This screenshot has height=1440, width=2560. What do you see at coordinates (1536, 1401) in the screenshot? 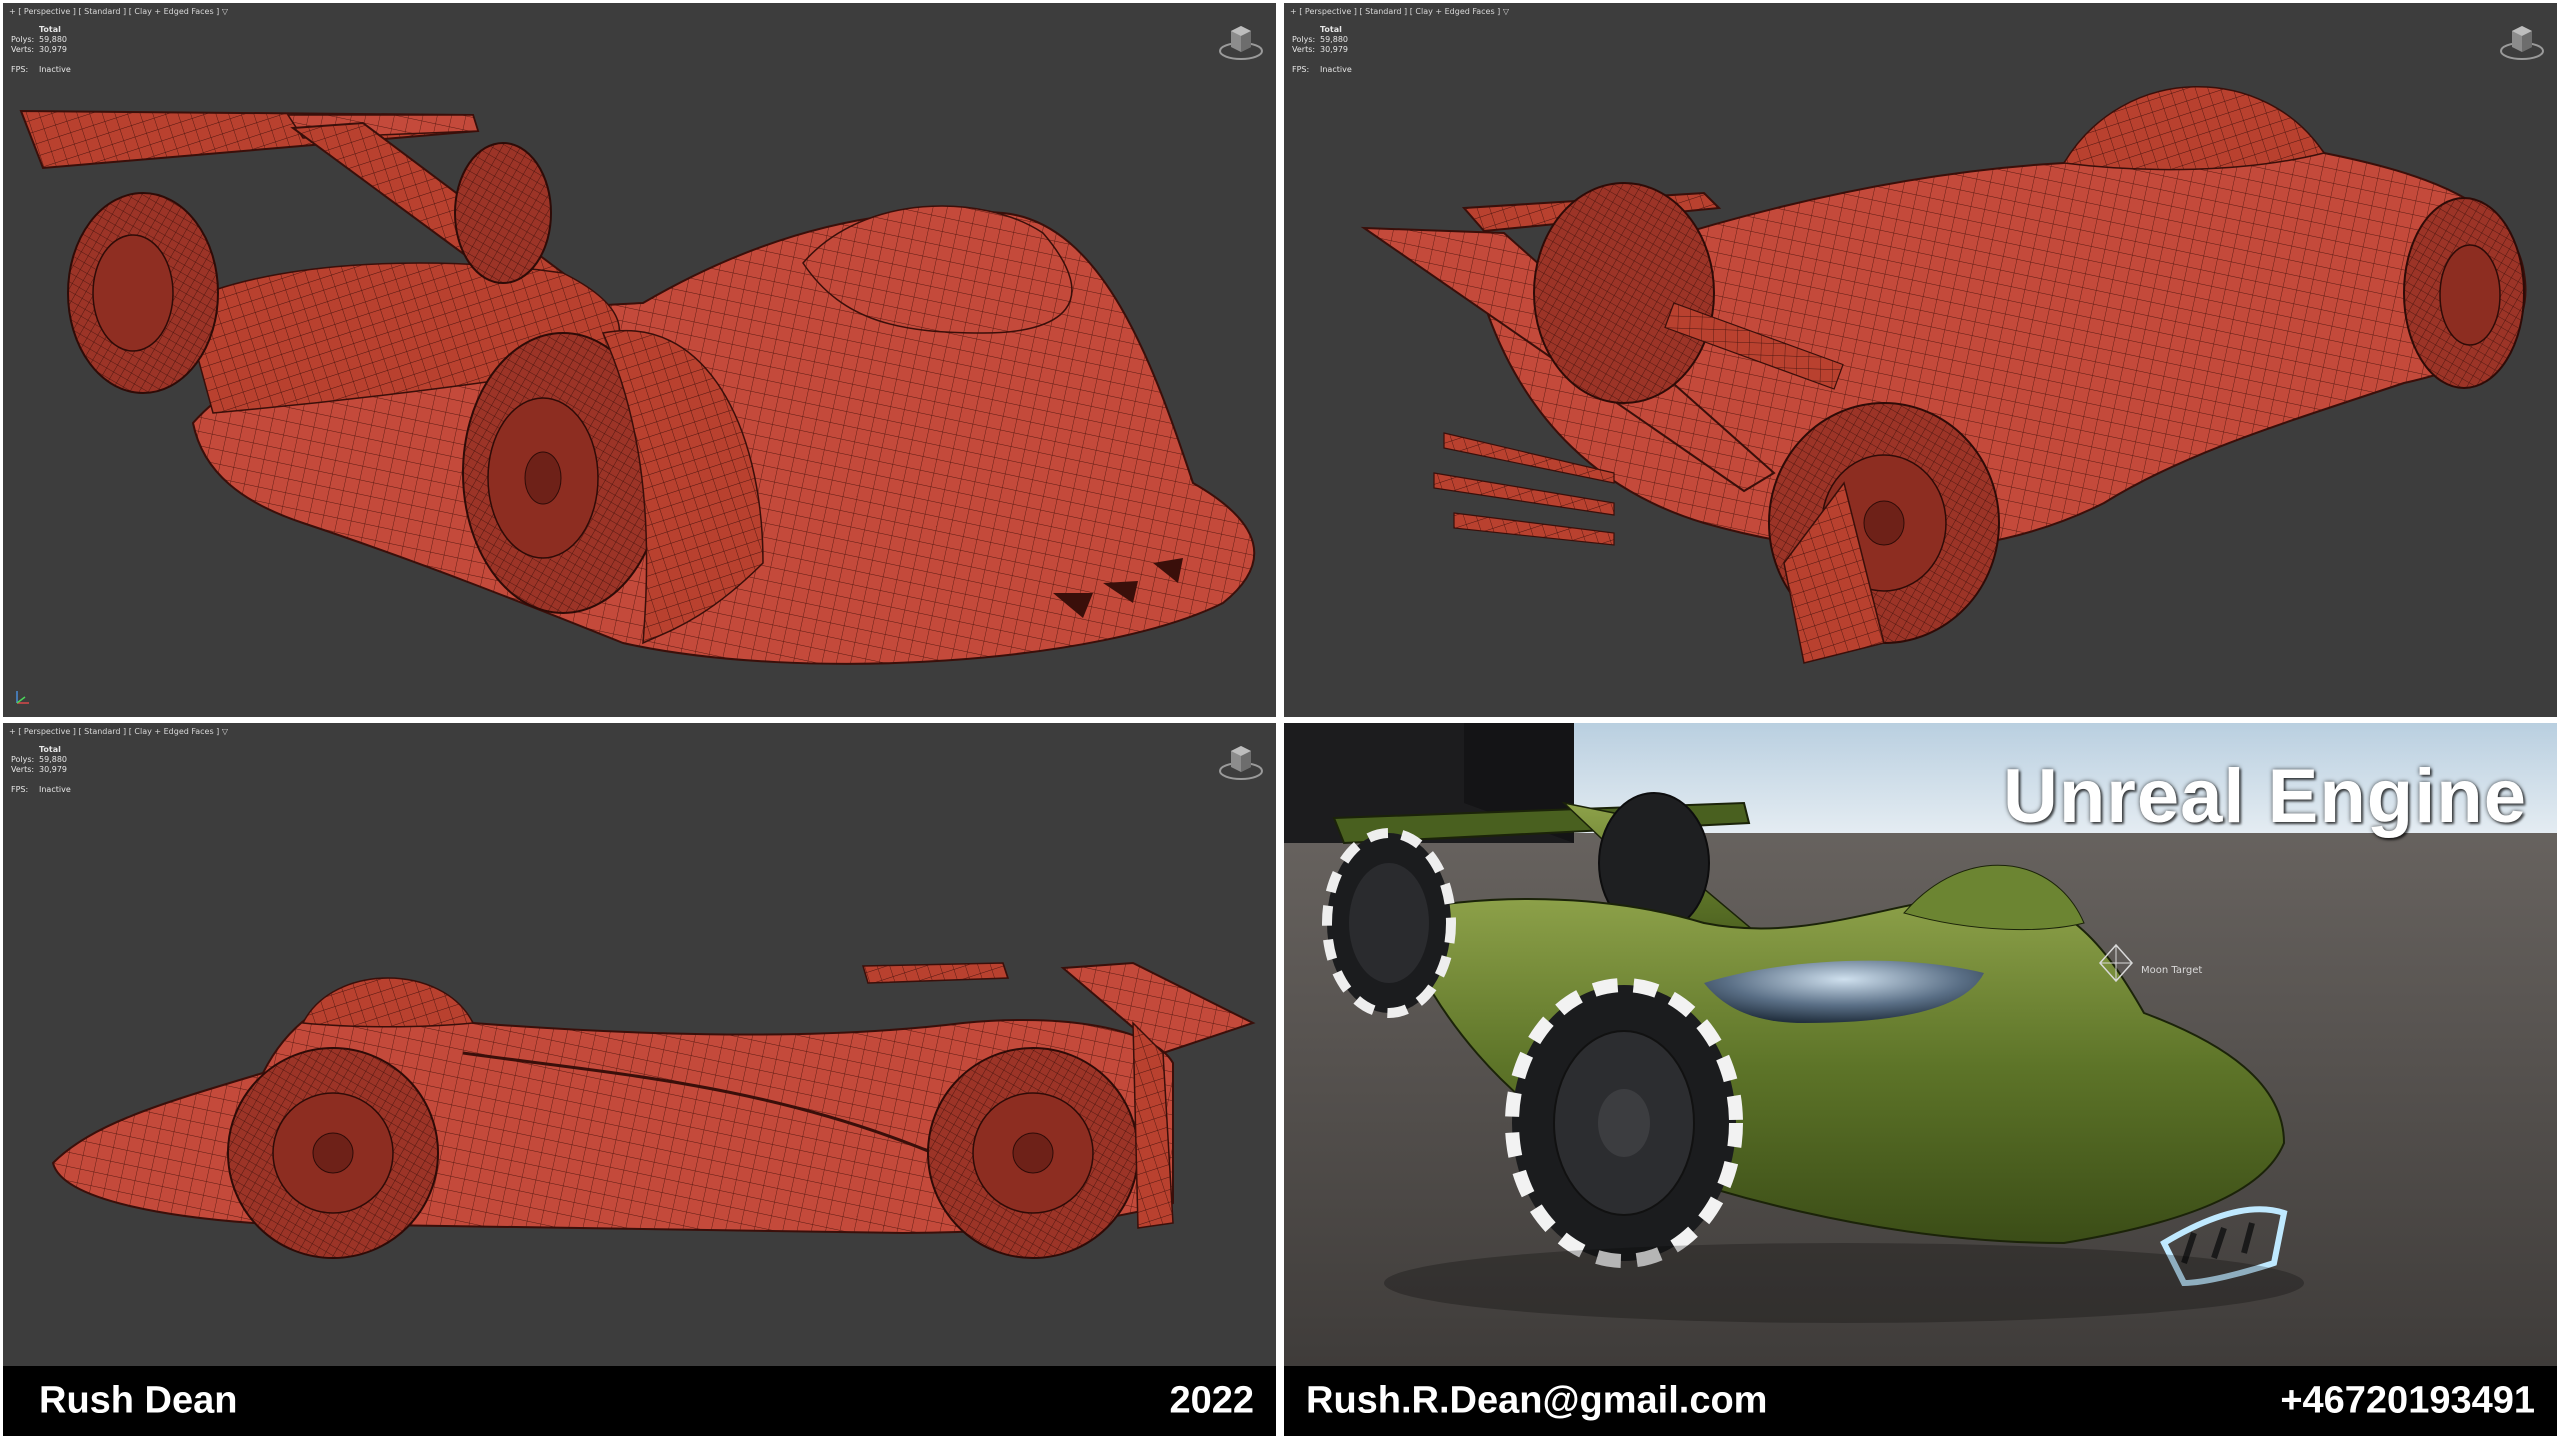
I see `email-link: Rush.R.Dean@gmail.com` at bounding box center [1536, 1401].